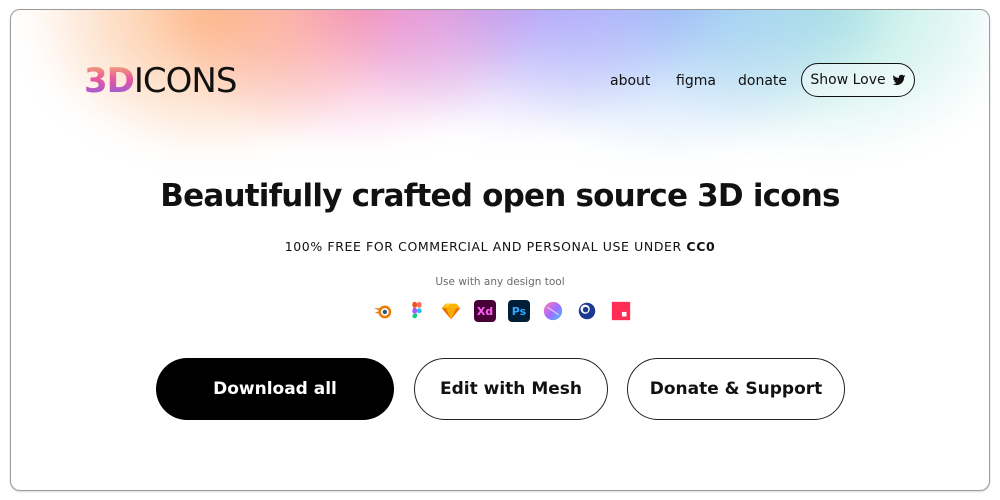 Image resolution: width=1000 pixels, height=500 pixels. Describe the element at coordinates (500, 282) in the screenshot. I see `tools-caption: Use with any design tool` at that location.